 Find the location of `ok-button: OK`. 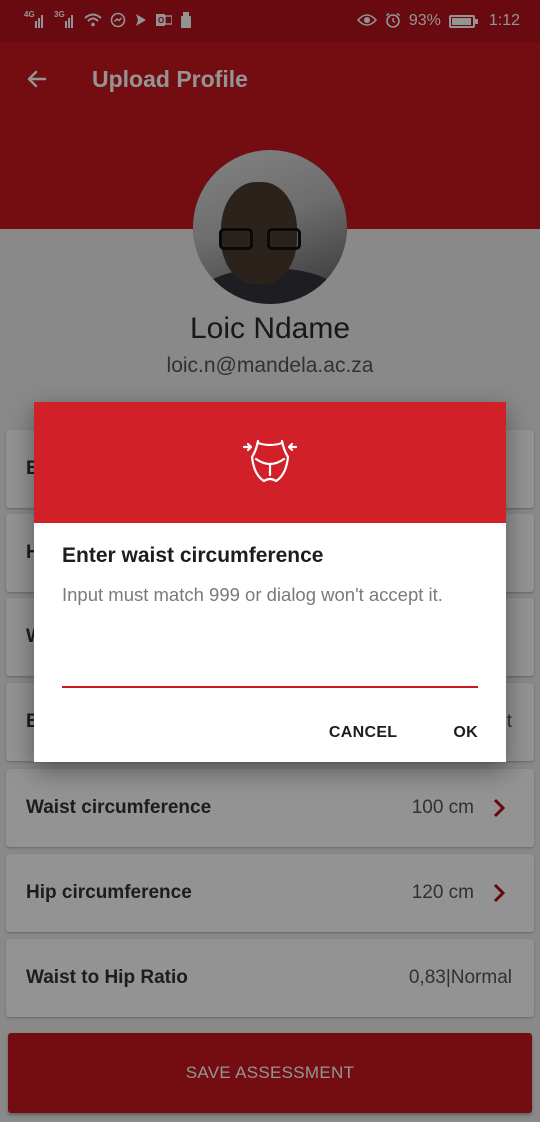

ok-button: OK is located at coordinates (465, 733).